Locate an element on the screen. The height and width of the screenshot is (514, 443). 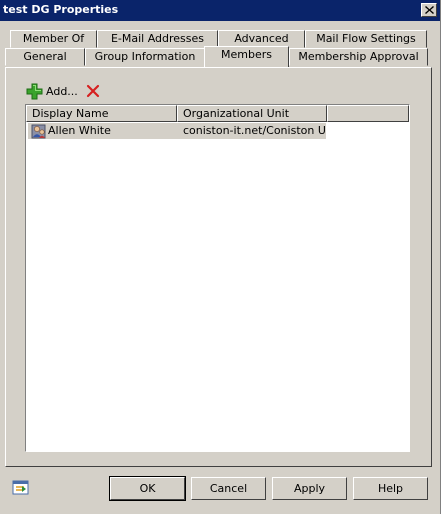
tab-label: Mail Flow Settings is located at coordinates (366, 38).